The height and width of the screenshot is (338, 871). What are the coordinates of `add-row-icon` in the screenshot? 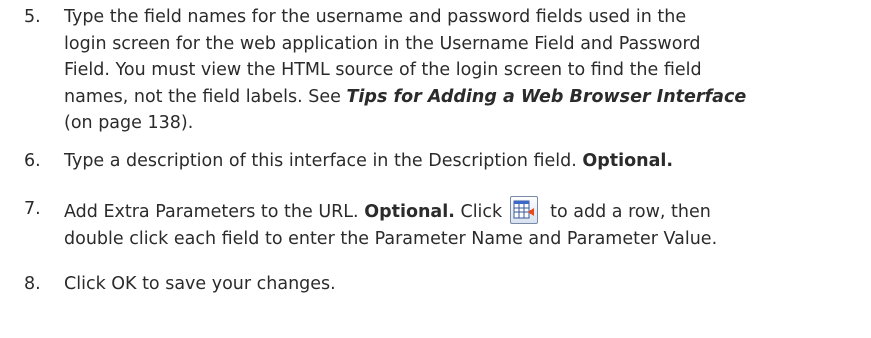 It's located at (524, 210).